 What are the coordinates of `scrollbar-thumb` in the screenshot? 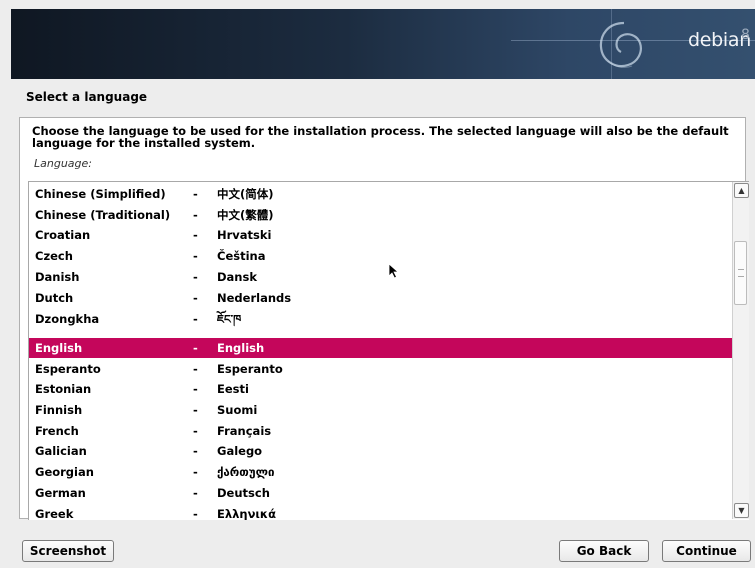 It's located at (740, 273).